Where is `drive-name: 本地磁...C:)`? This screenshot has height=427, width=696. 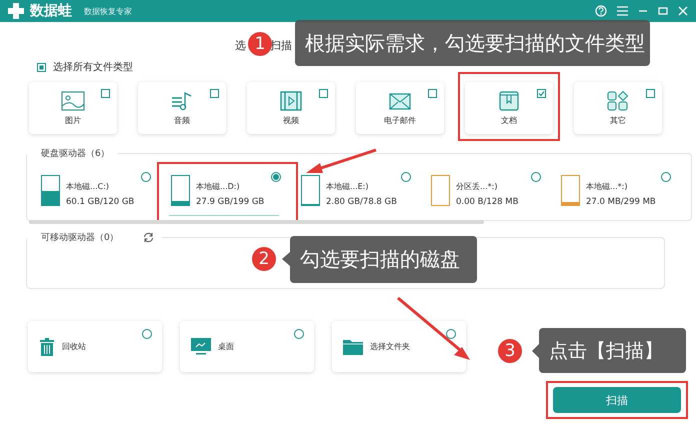
drive-name: 本地磁...C:) is located at coordinates (88, 186).